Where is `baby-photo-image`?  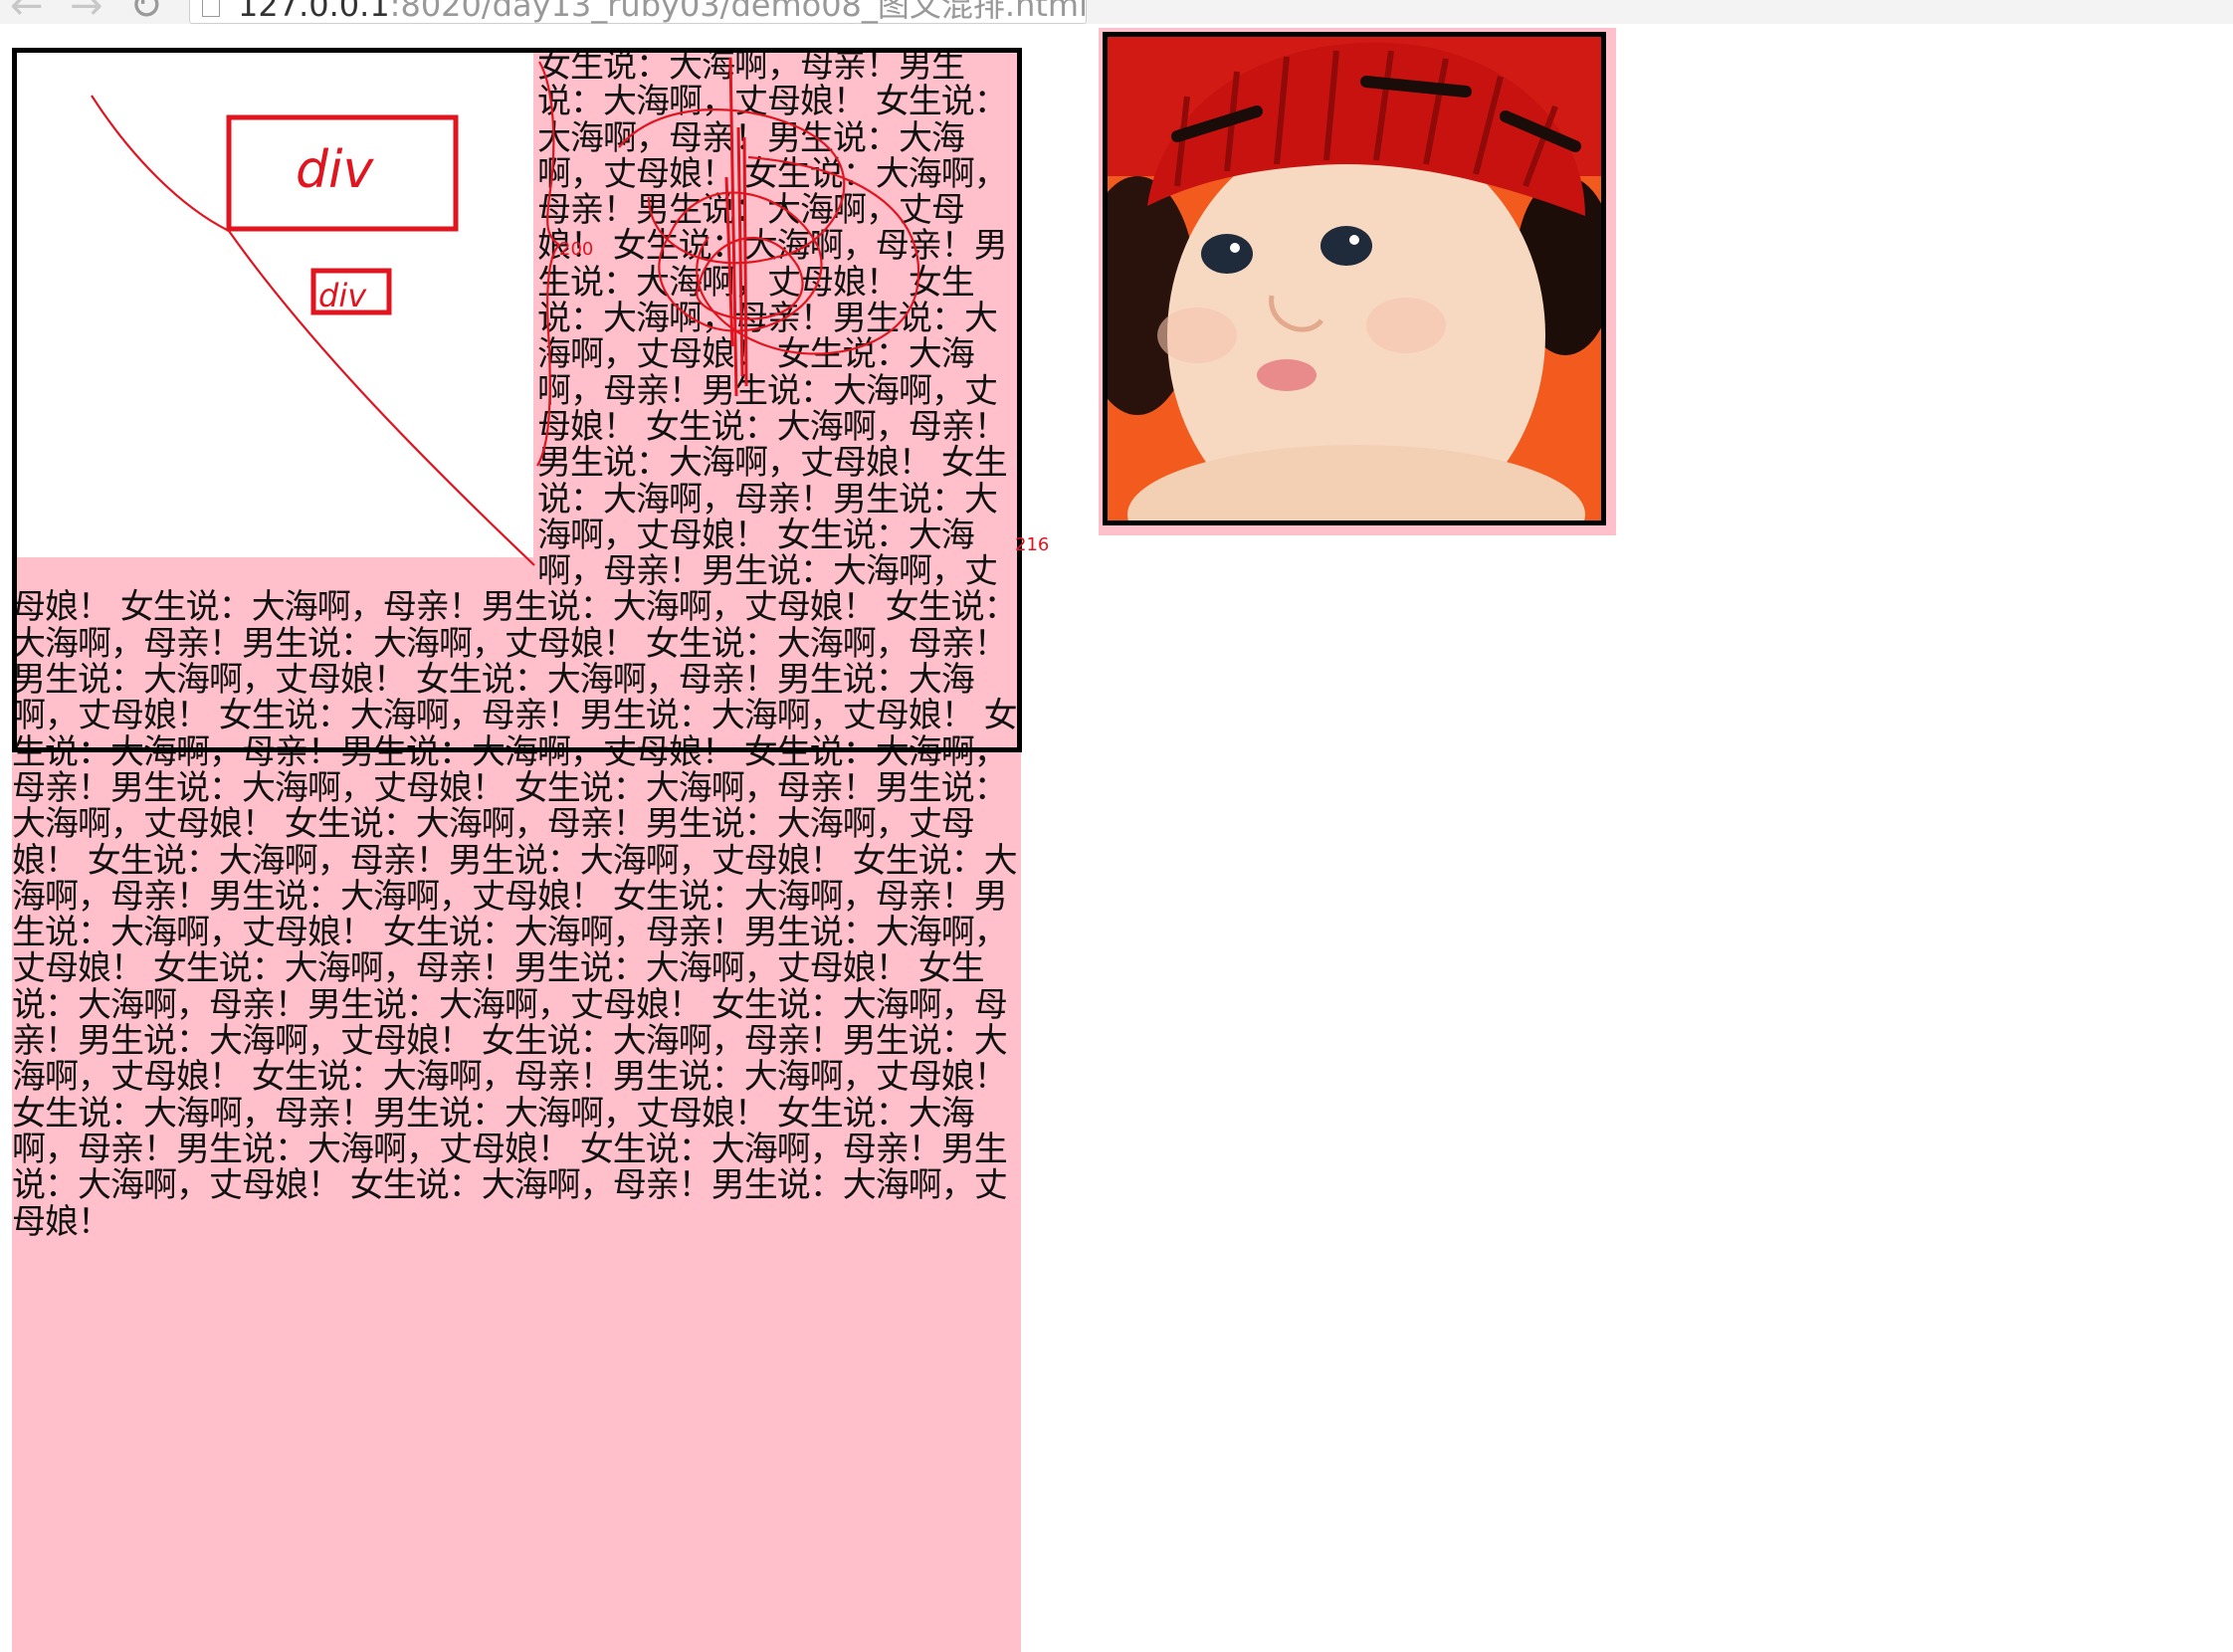 baby-photo-image is located at coordinates (1354, 278).